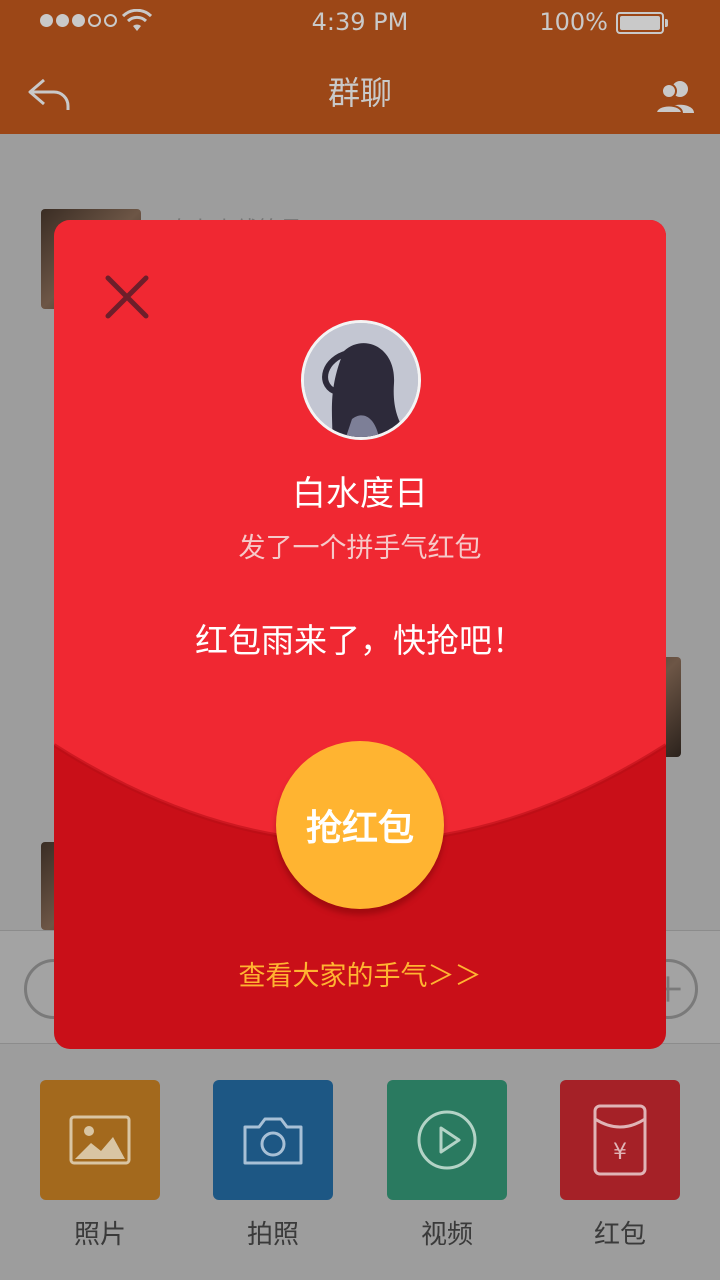 Image resolution: width=720 pixels, height=1280 pixels. What do you see at coordinates (100, 1140) in the screenshot?
I see `picture-icon` at bounding box center [100, 1140].